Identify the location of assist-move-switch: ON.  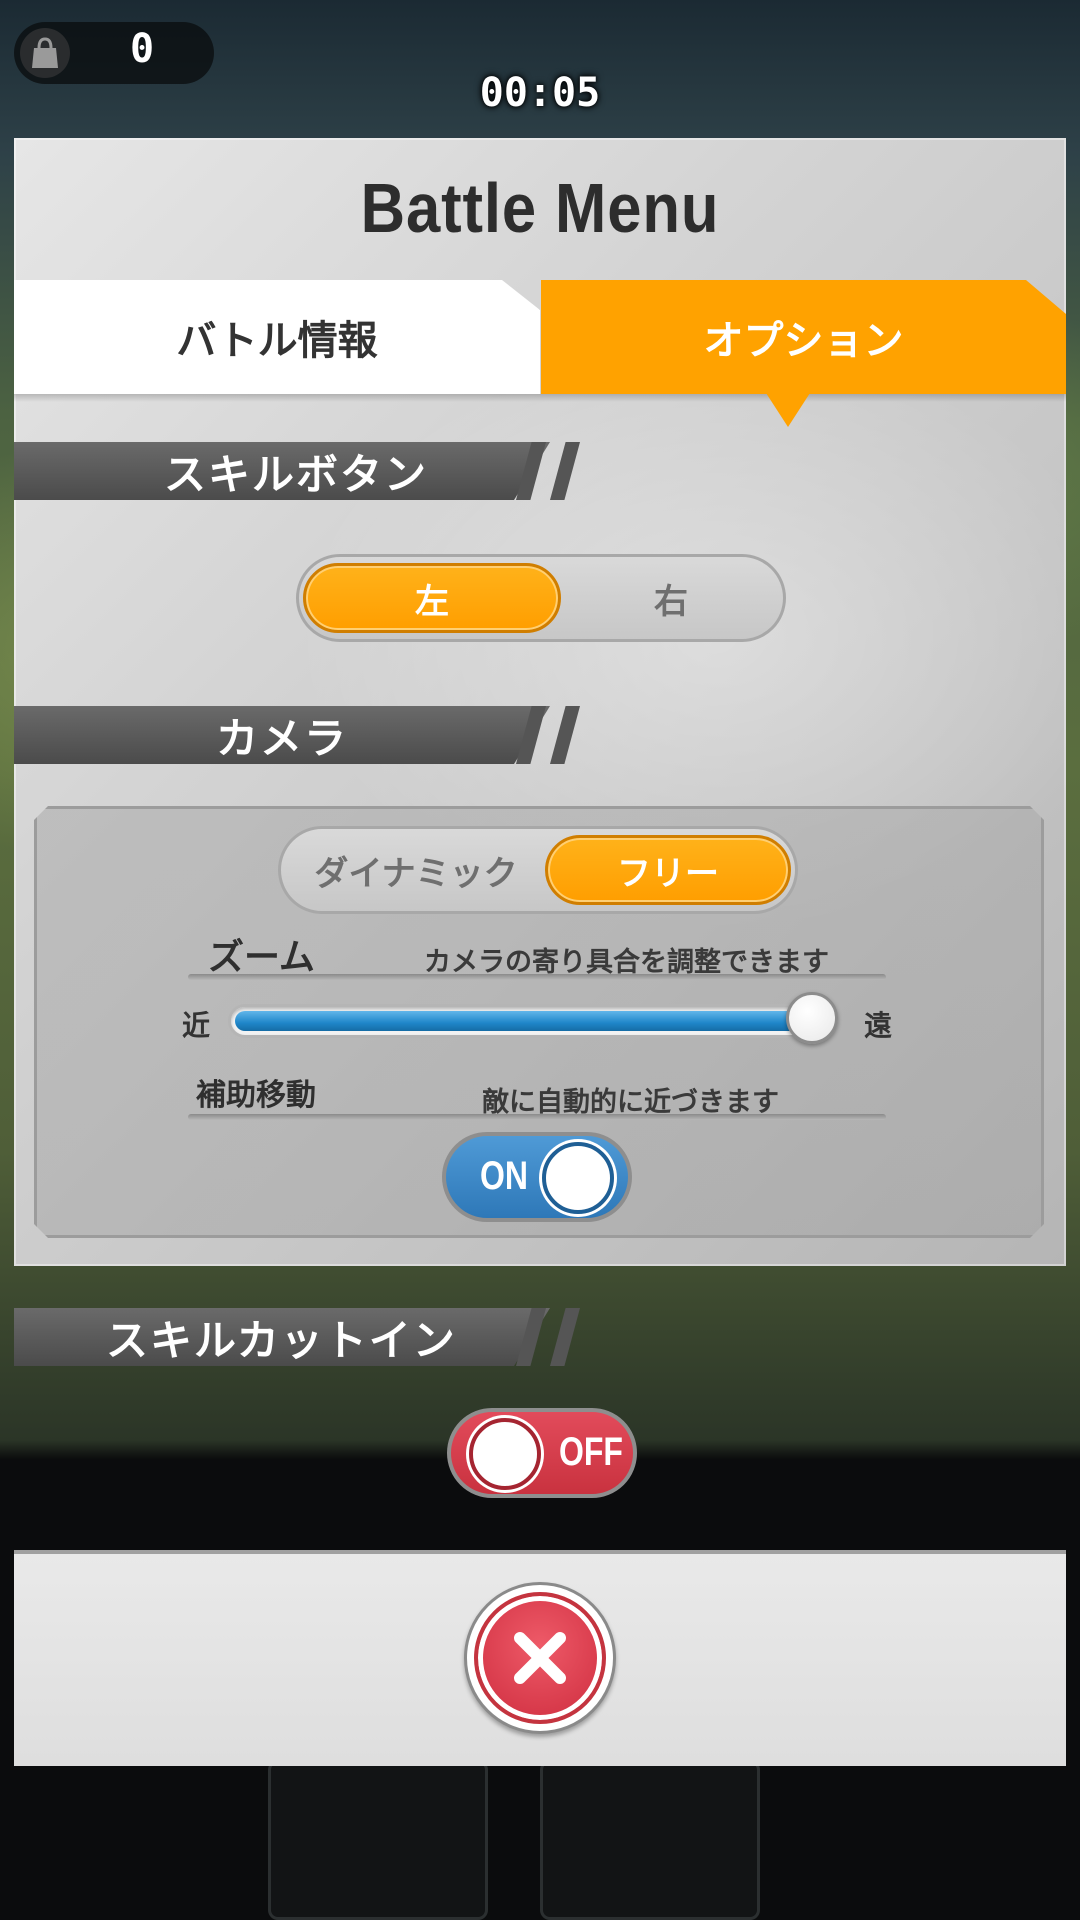
(537, 1177).